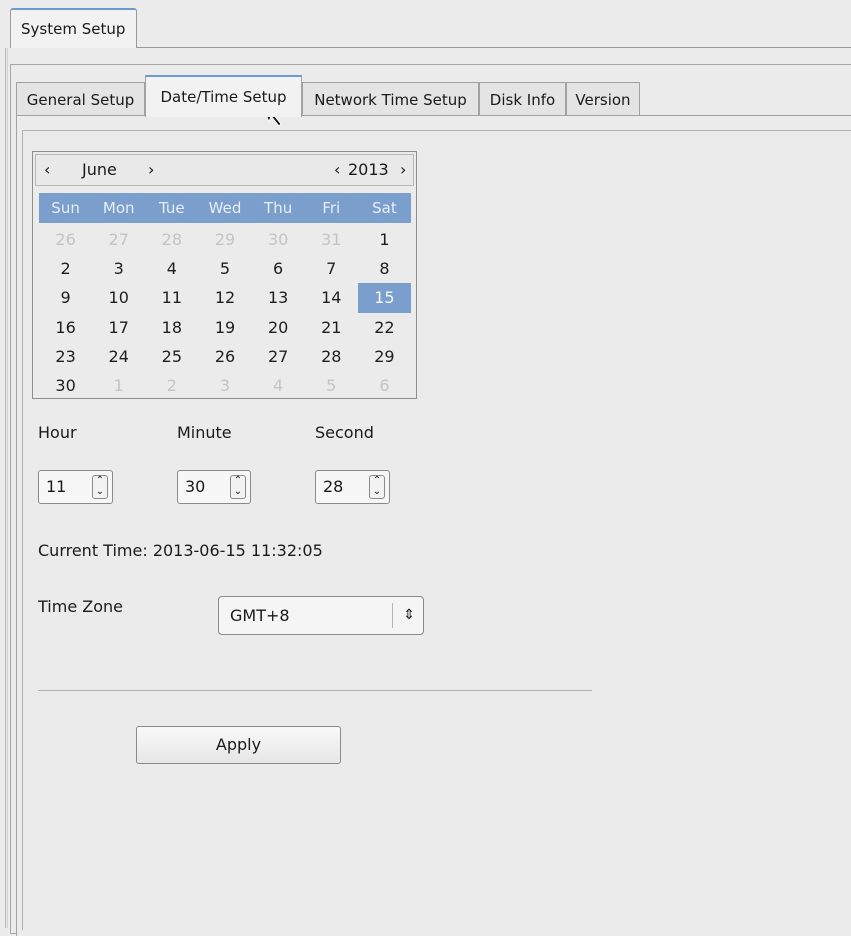 This screenshot has width=851, height=936. I want to click on outer-tab-bar: System Setup, so click(425, 24).